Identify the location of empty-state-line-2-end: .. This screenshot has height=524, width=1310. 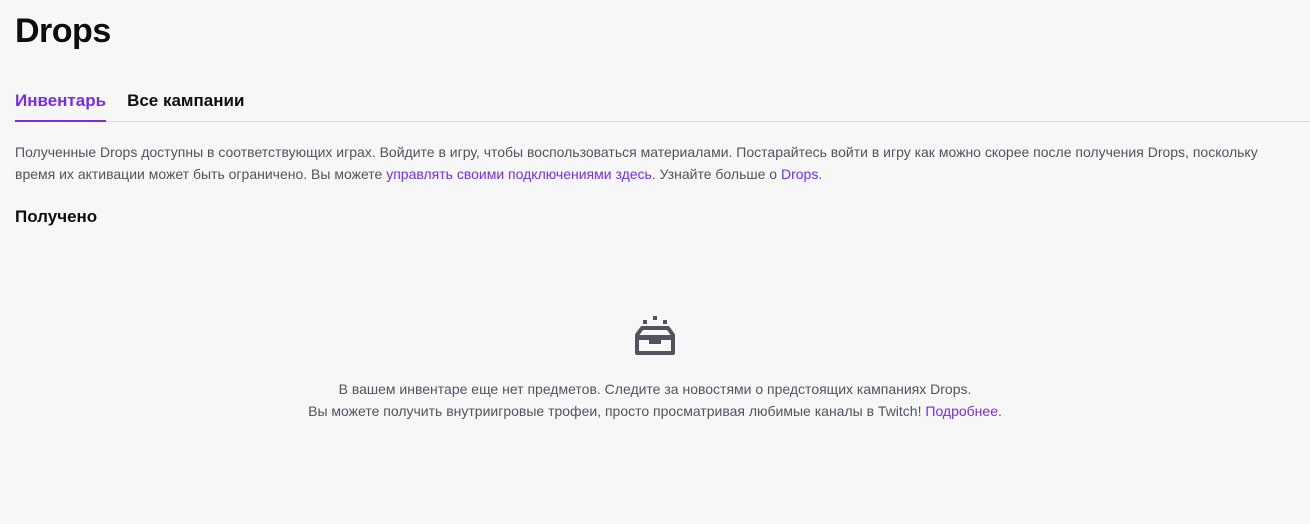
(999, 411).